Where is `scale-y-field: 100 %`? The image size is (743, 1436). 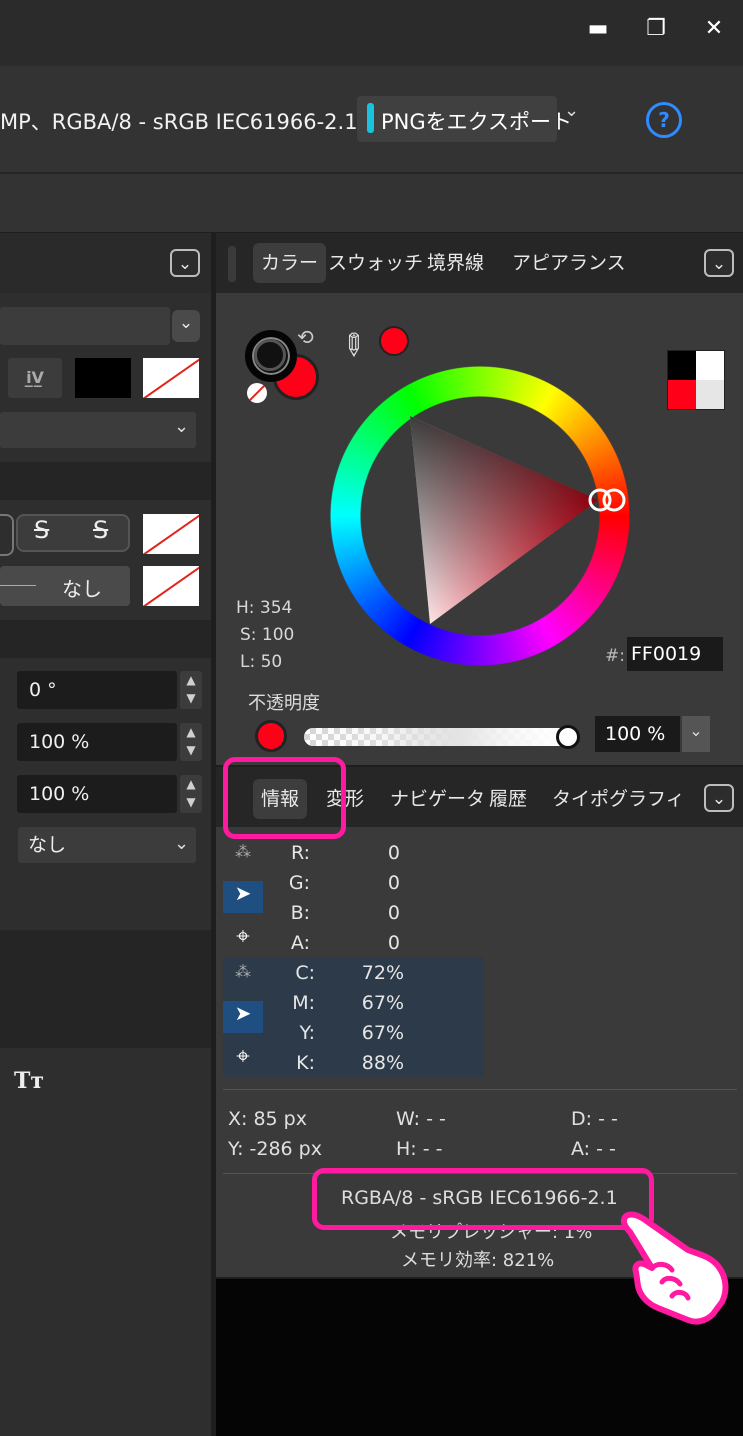
scale-y-field: 100 % is located at coordinates (97, 794).